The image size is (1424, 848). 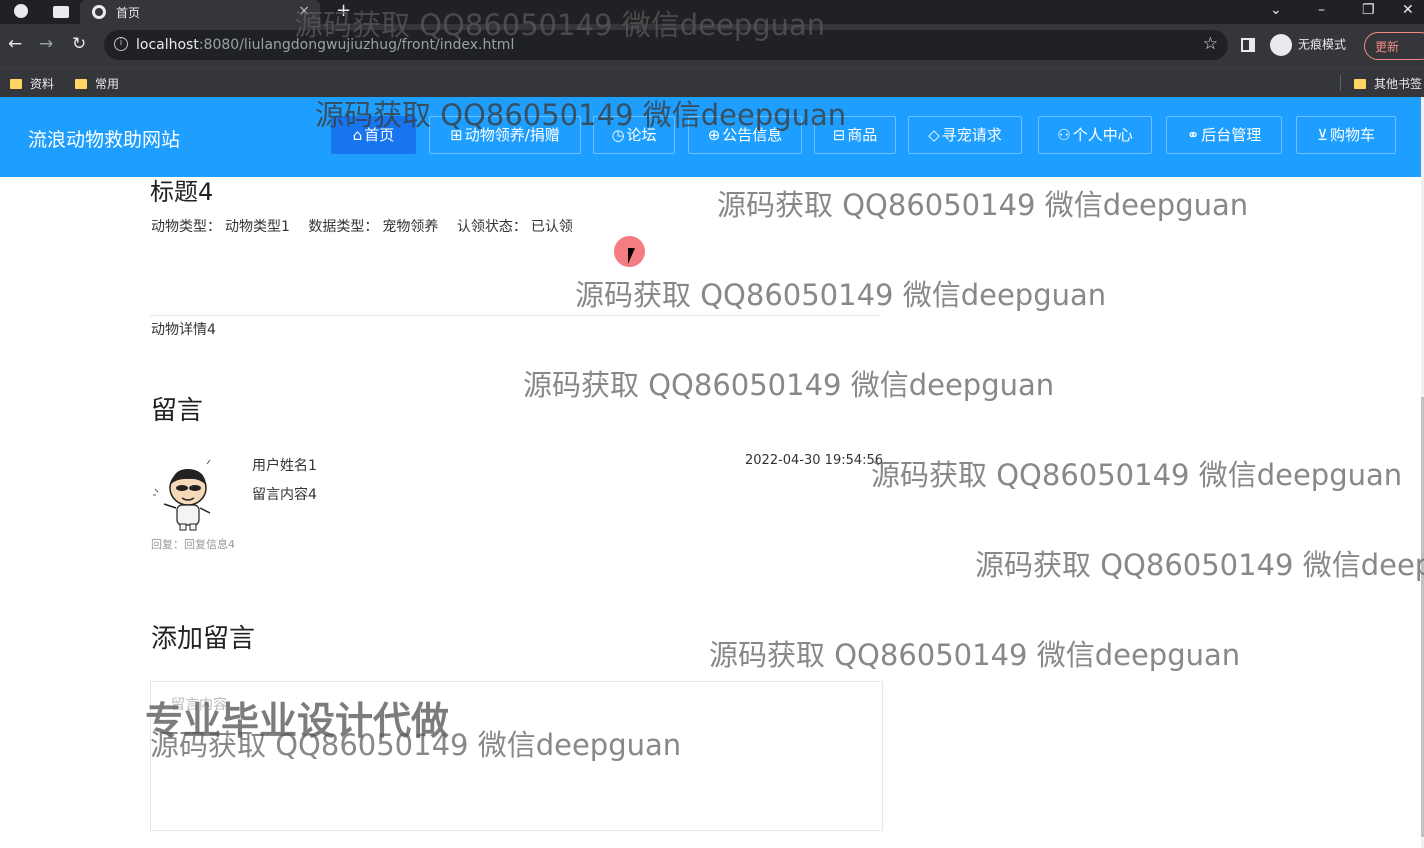 What do you see at coordinates (1193, 135) in the screenshot?
I see `link-icon: ⚭` at bounding box center [1193, 135].